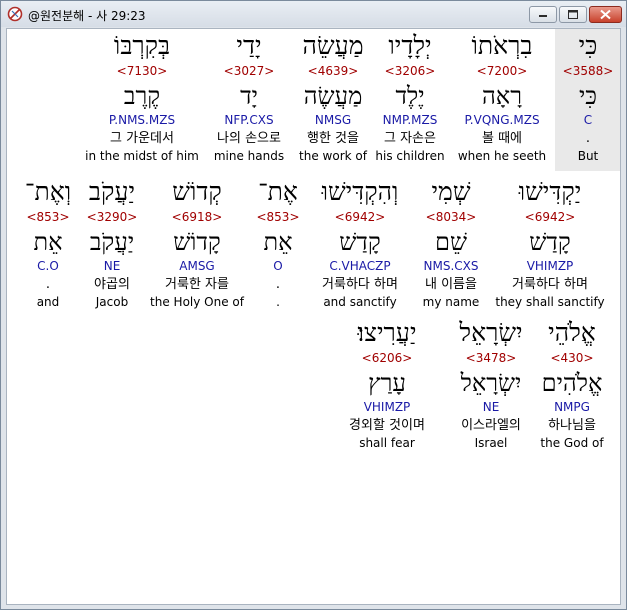  What do you see at coordinates (48, 242) in the screenshot?
I see `hebrew-lemma: אֵת` at bounding box center [48, 242].